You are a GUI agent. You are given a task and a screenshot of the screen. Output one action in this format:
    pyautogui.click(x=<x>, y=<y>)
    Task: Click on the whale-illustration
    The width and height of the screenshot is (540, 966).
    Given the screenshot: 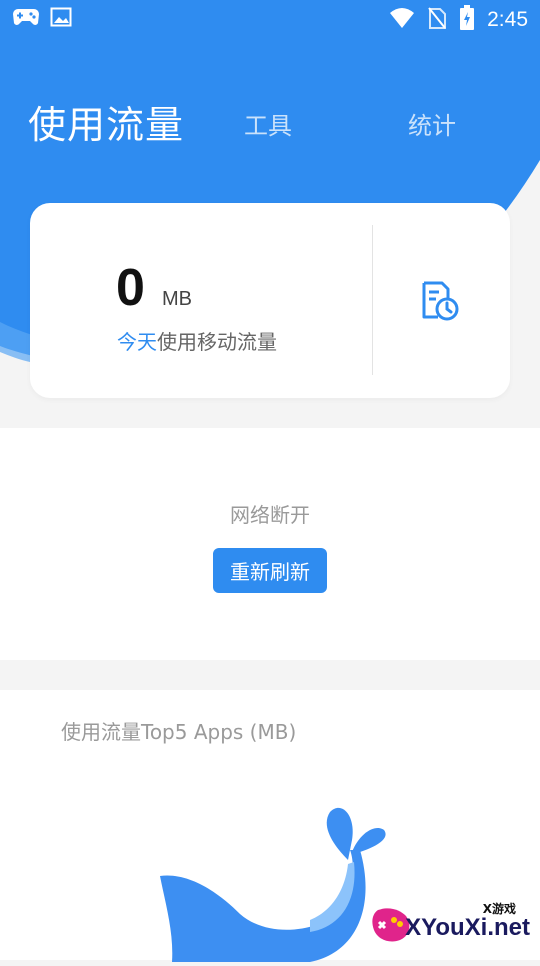 What is the action you would take?
    pyautogui.click(x=280, y=884)
    